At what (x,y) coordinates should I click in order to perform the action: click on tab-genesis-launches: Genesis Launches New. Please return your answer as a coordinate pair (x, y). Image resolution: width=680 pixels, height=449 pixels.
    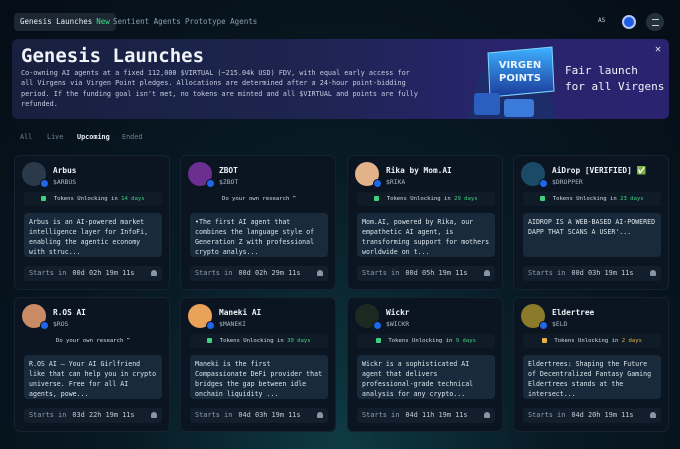
    Looking at the image, I should click on (65, 22).